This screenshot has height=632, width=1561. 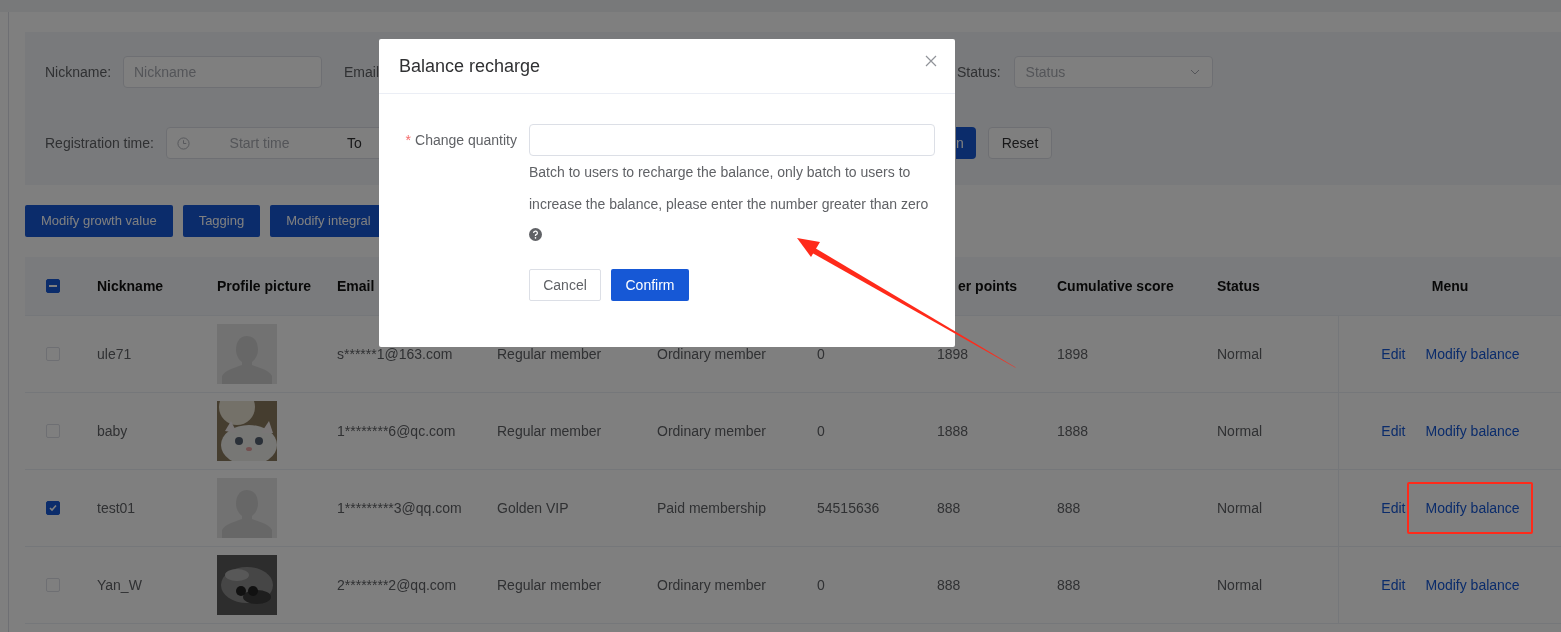 What do you see at coordinates (356, 286) in the screenshot?
I see `column-header: Email` at bounding box center [356, 286].